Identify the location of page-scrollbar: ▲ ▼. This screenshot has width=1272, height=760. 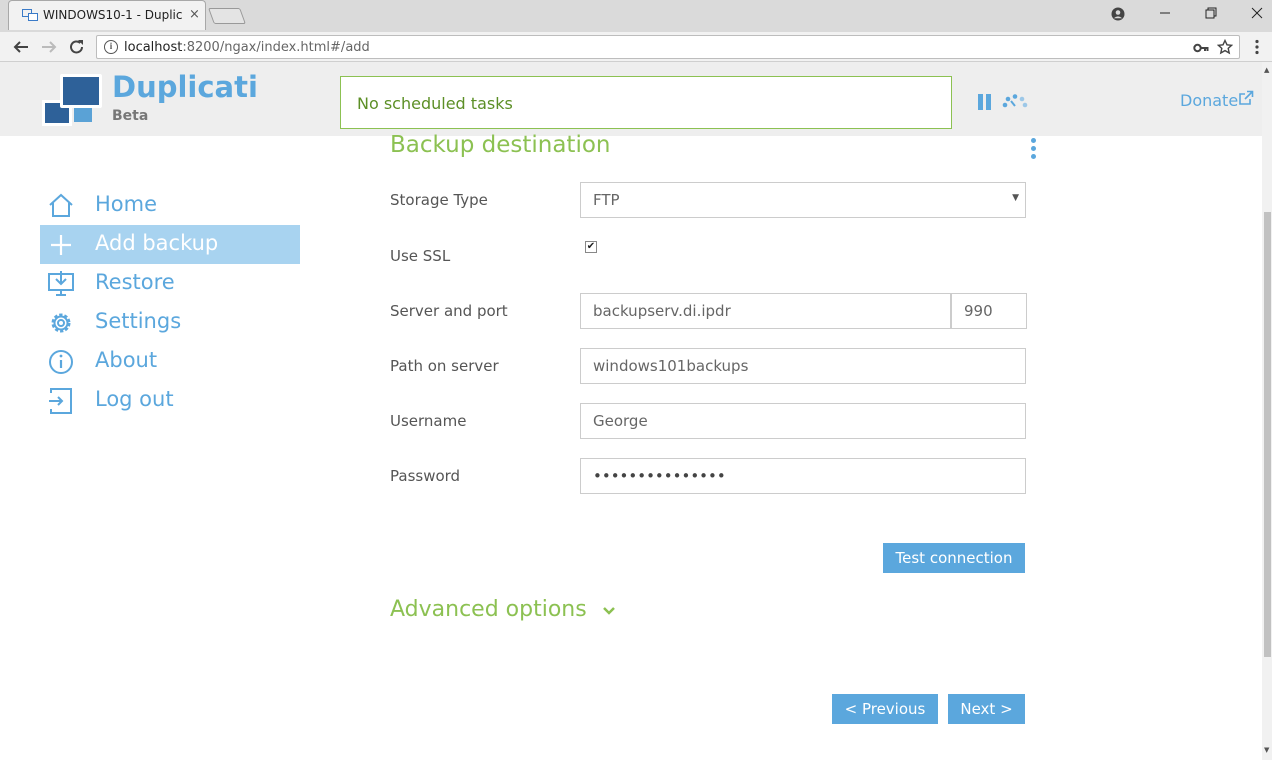
(1267, 411).